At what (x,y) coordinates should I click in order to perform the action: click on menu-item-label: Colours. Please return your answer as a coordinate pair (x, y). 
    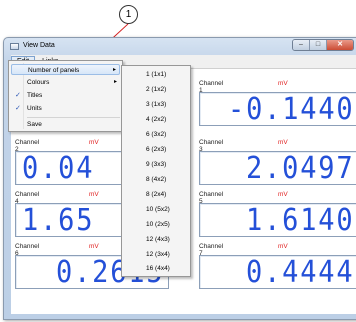
    Looking at the image, I should click on (38, 82).